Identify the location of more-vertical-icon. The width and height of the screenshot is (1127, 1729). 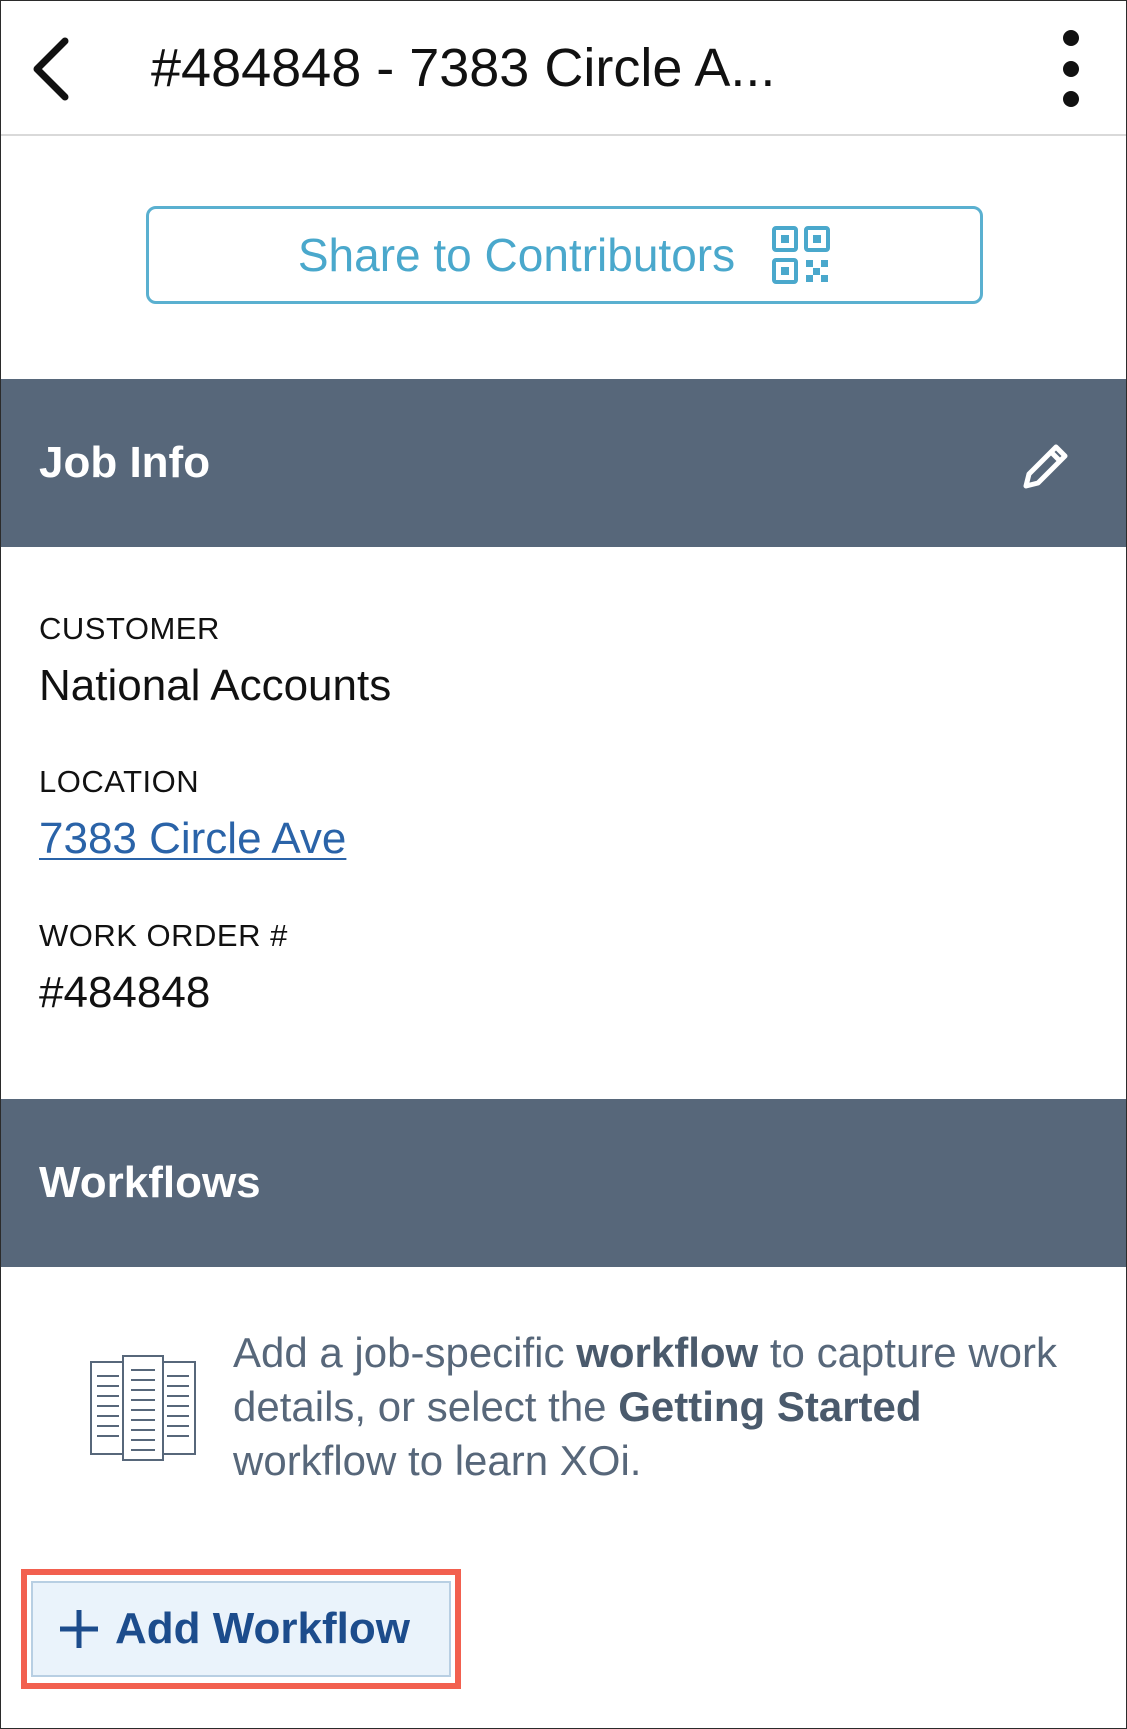
(1071, 38).